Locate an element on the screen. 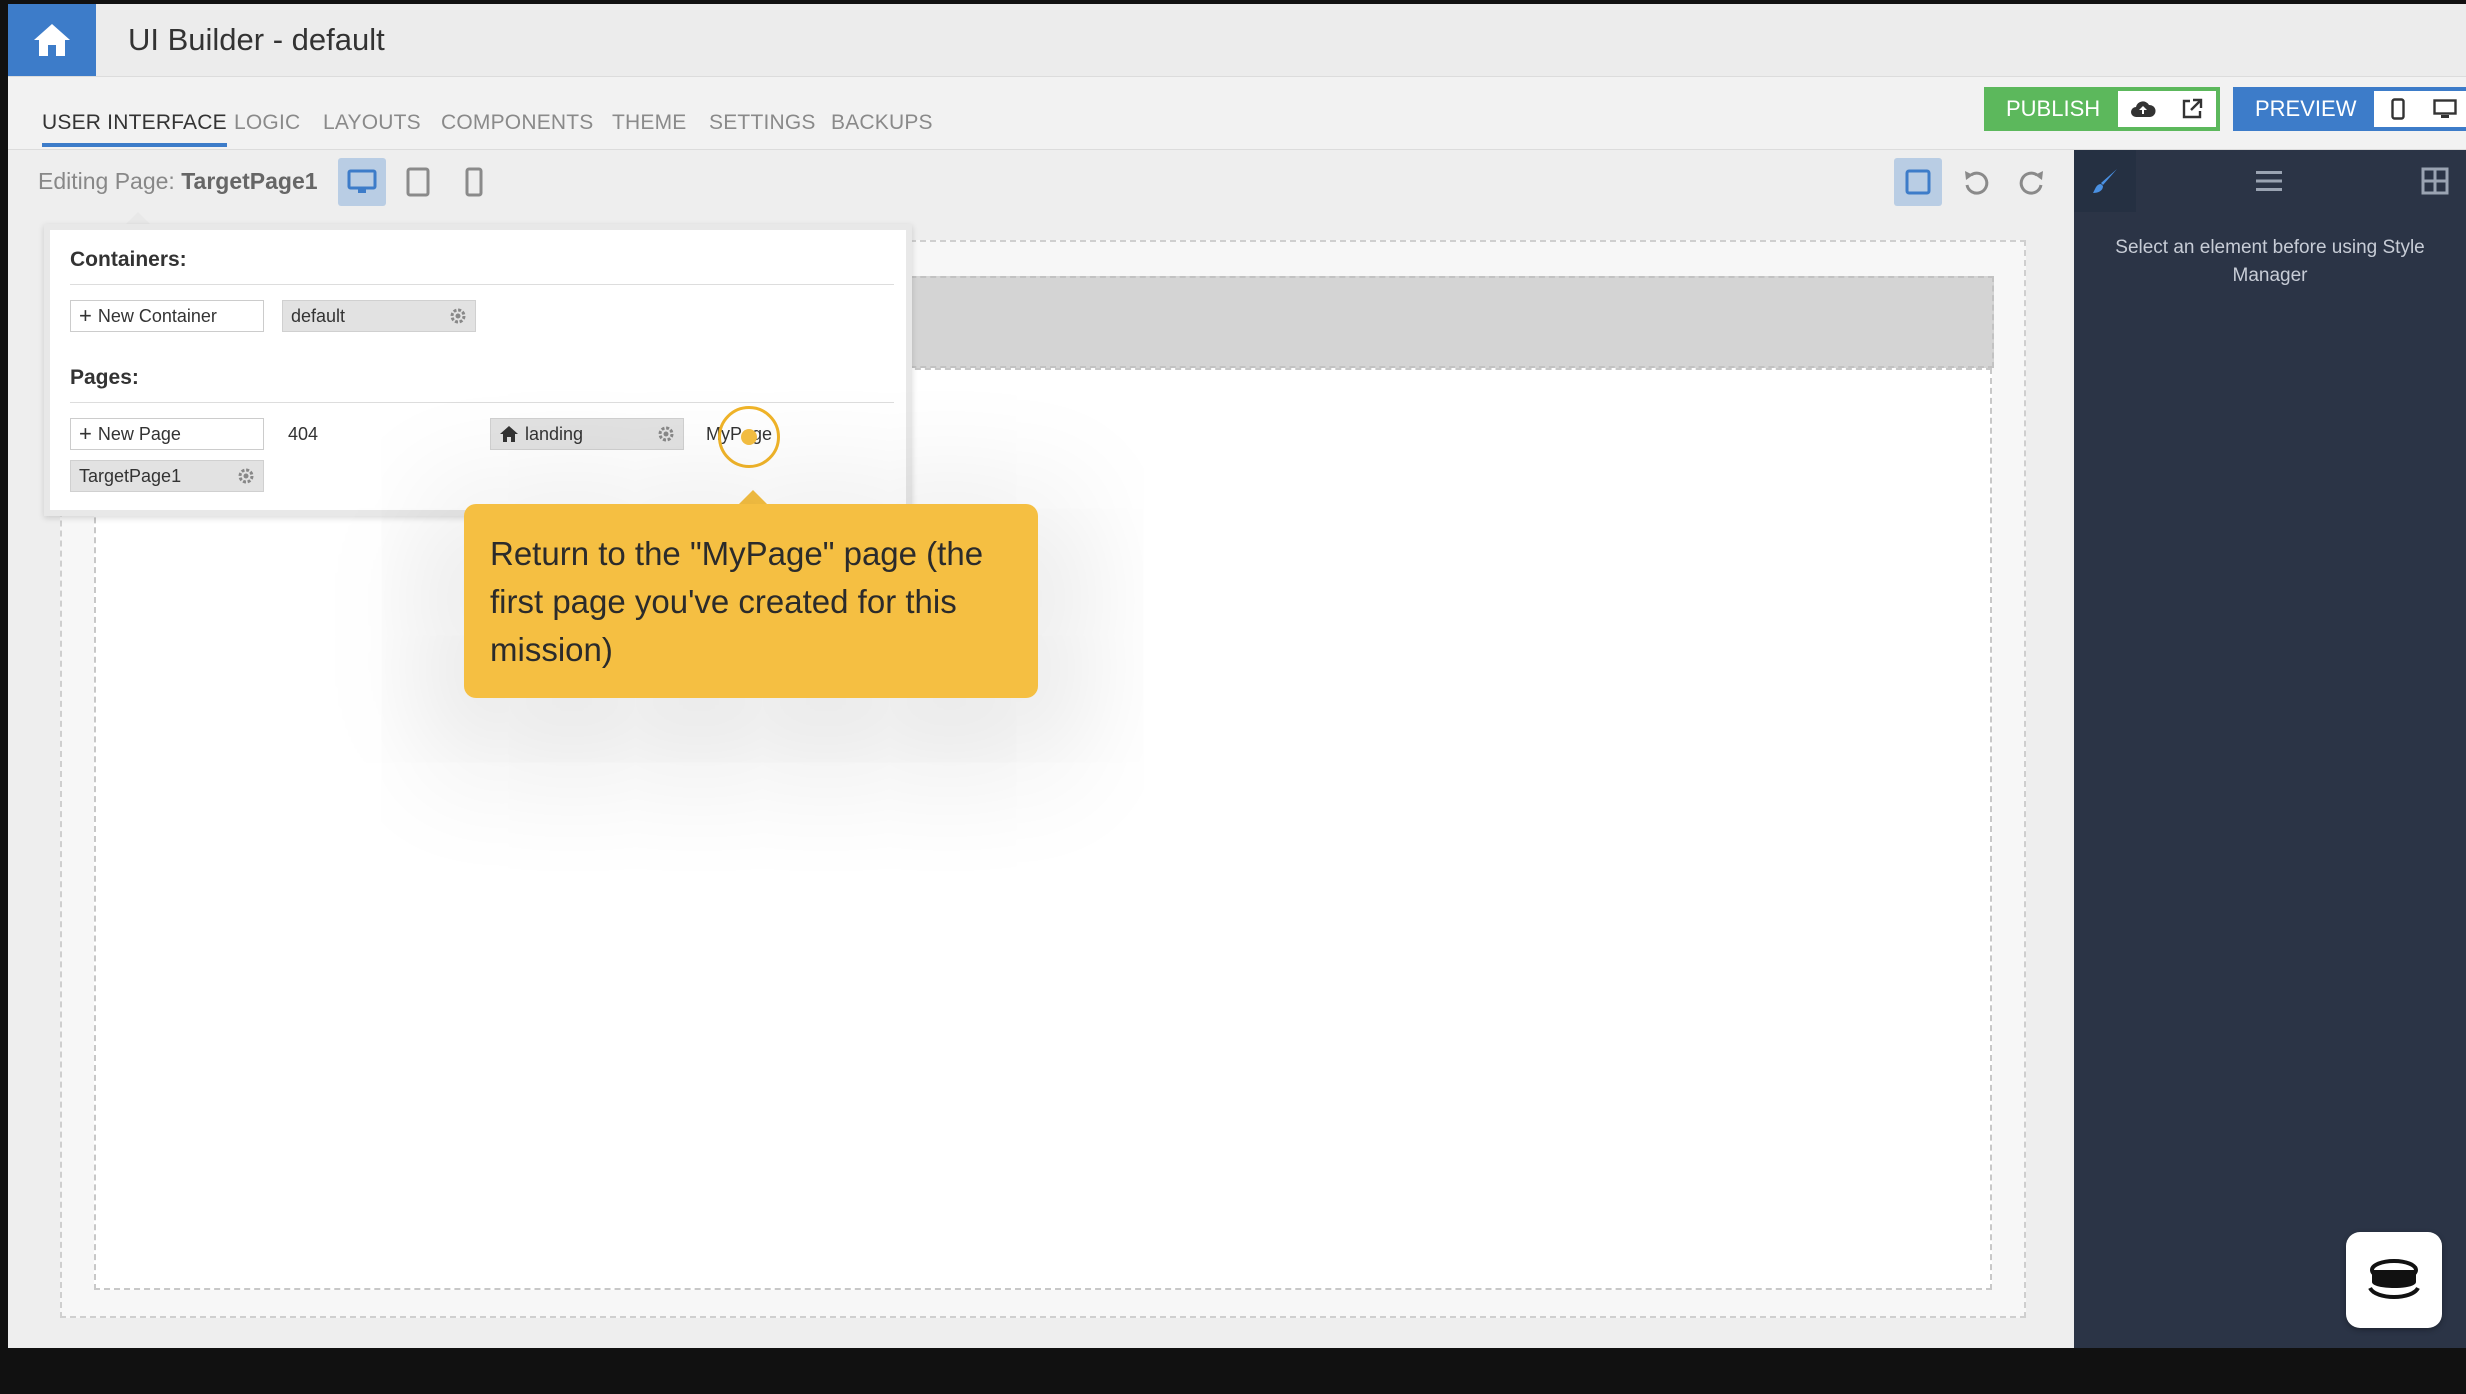  editing-page-name: TargetPage1 is located at coordinates (249, 181).